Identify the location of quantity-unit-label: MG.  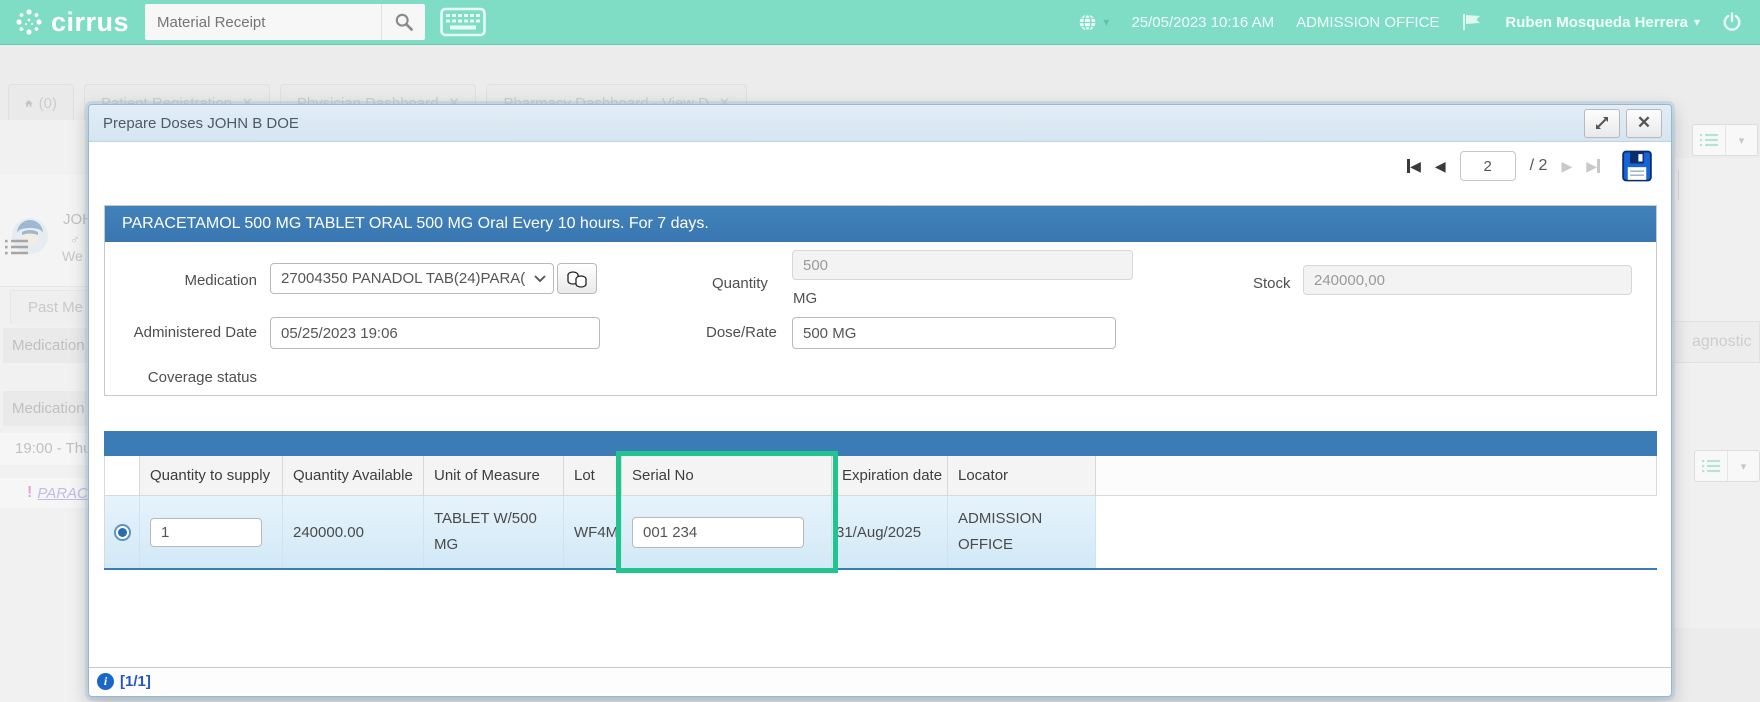
(805, 298).